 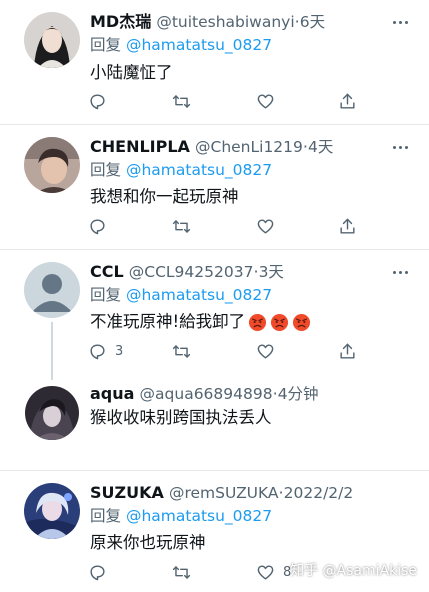 I want to click on tweet-header: CCL @CCL94252037·3天, so click(x=242, y=272).